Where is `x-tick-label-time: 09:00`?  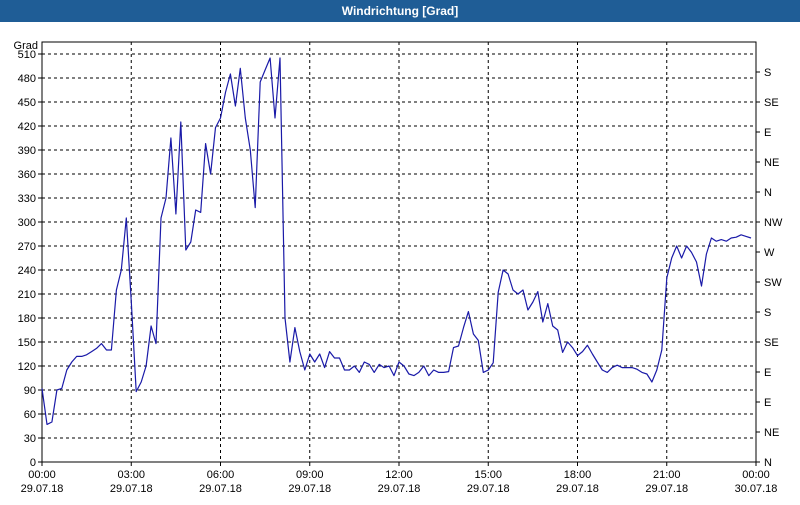
x-tick-label-time: 09:00 is located at coordinates (310, 475).